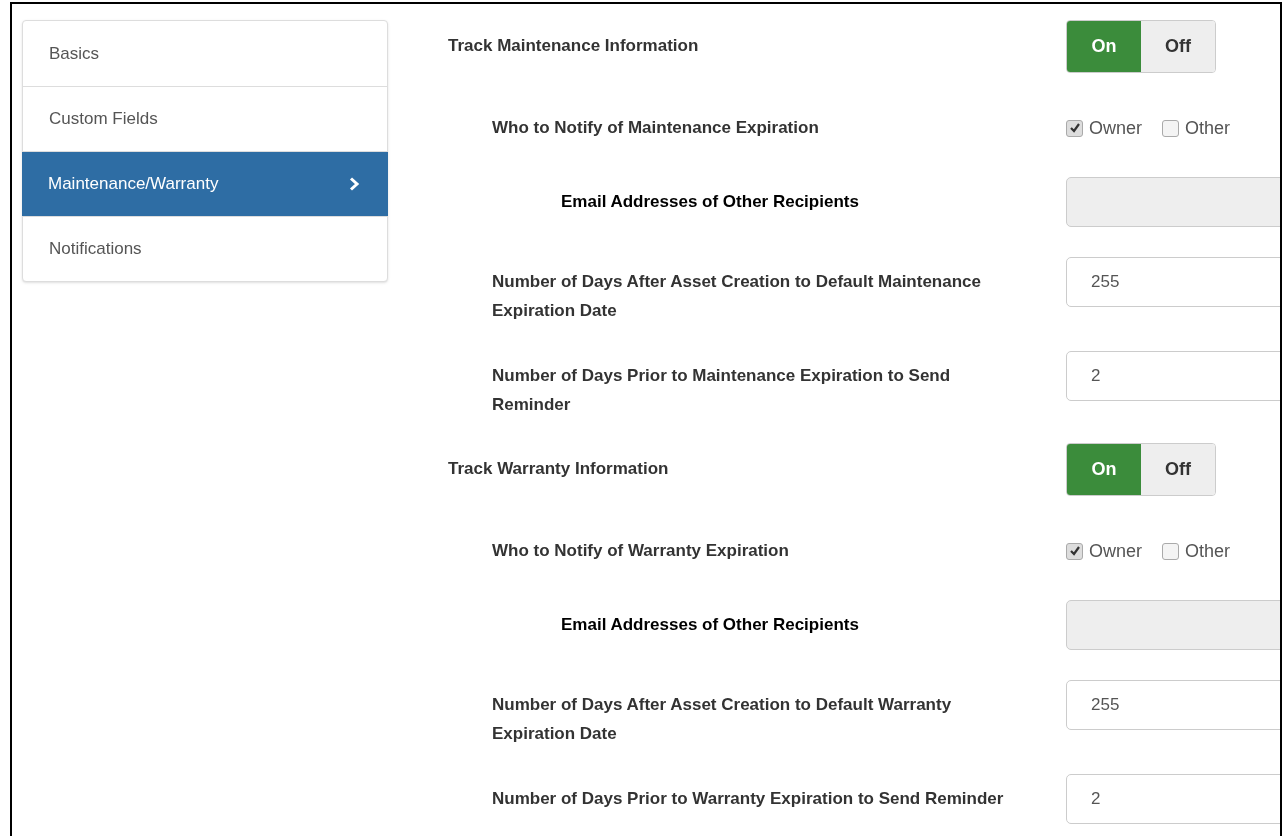 Image resolution: width=1282 pixels, height=836 pixels. Describe the element at coordinates (573, 46) in the screenshot. I see `section-title: Track Maintenance Information` at that location.